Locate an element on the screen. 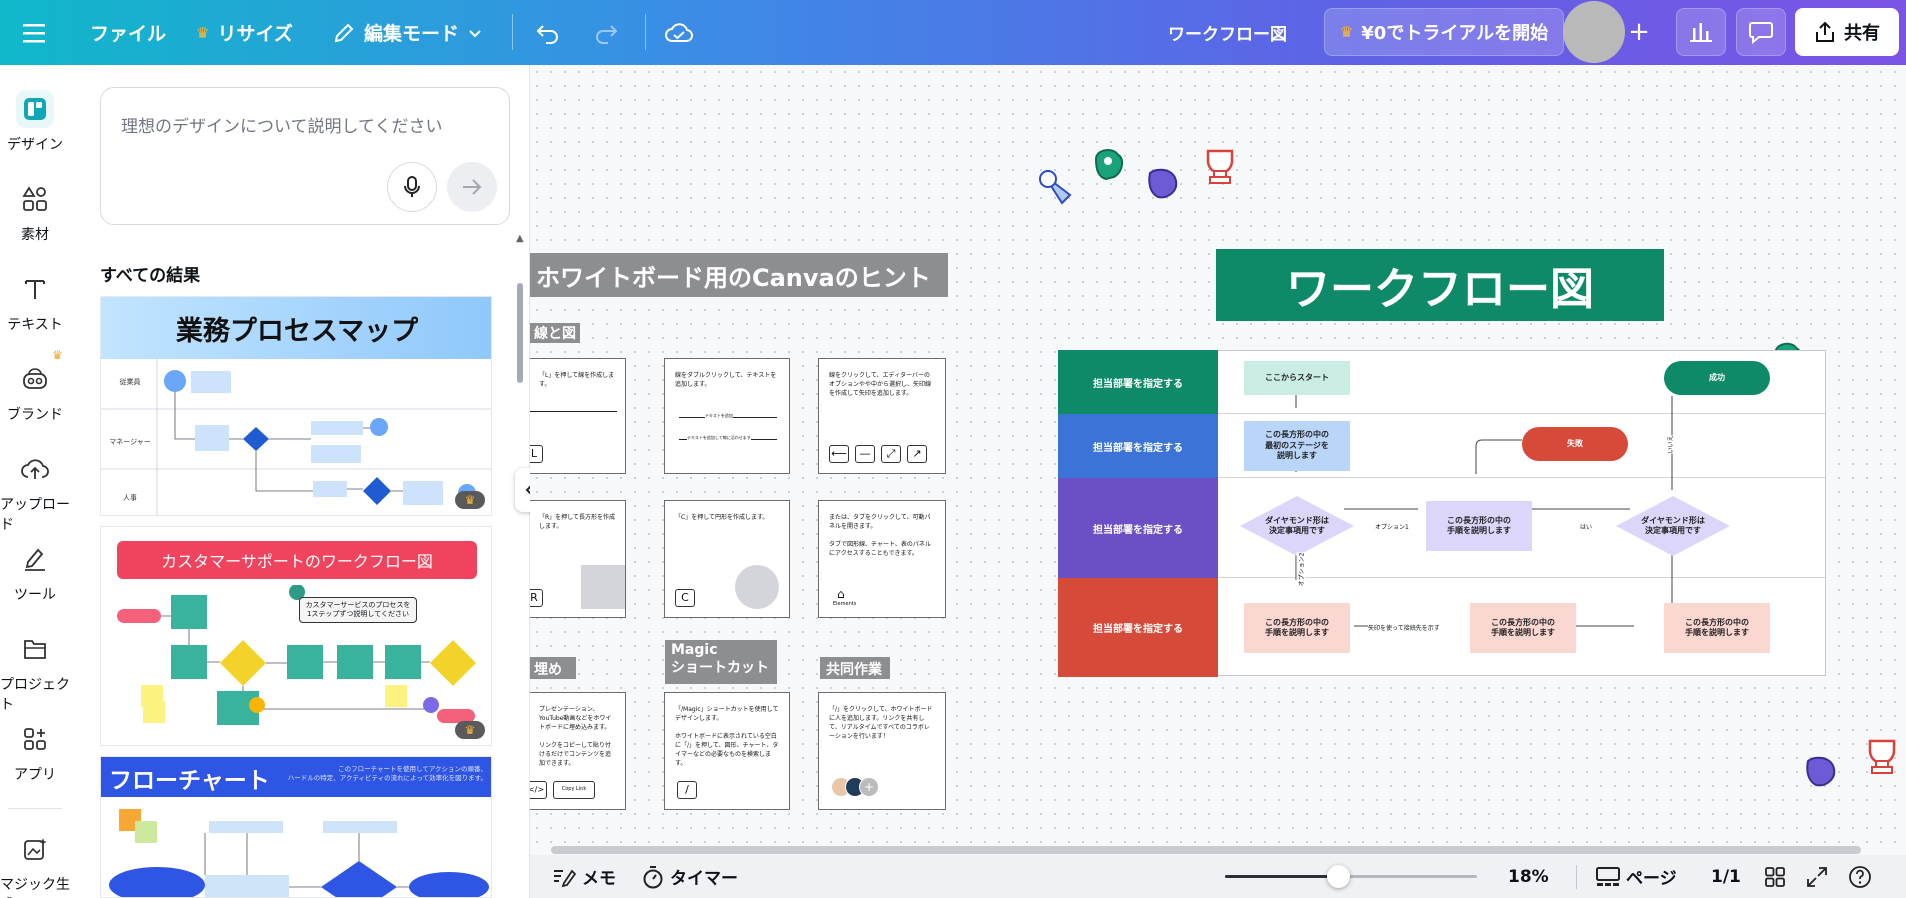 The image size is (1906, 898). pages-button: ページ is located at coordinates (1636, 876).